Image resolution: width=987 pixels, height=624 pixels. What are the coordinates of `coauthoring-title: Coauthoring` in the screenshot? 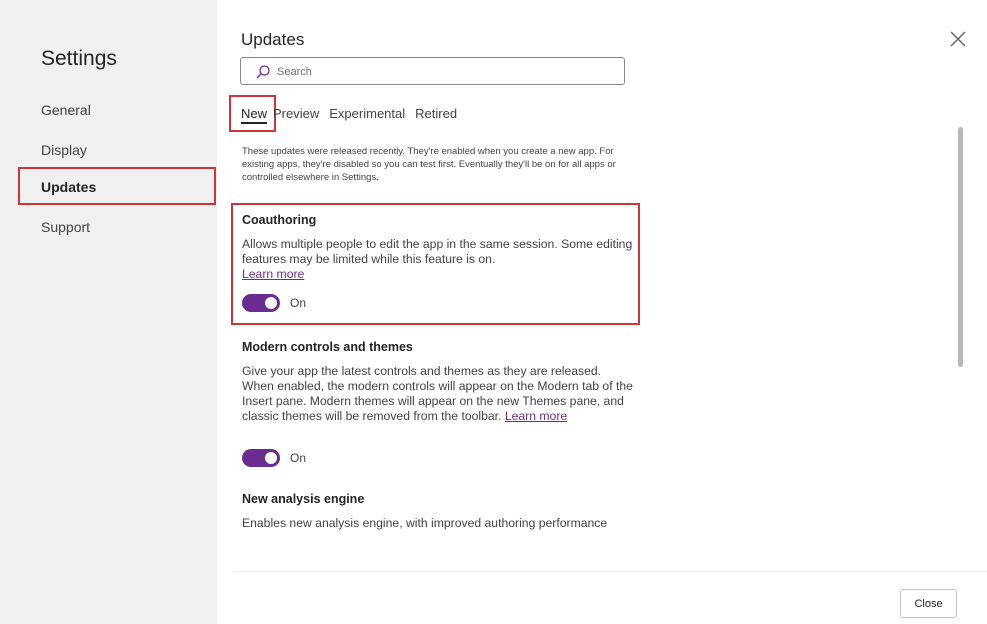 It's located at (279, 220).